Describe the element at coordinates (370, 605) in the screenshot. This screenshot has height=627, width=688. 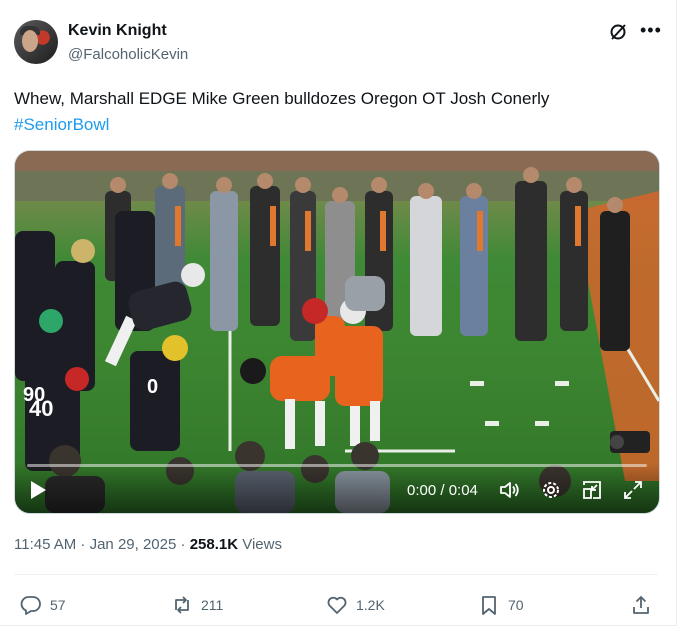
I see `like-count: 1.2K` at that location.